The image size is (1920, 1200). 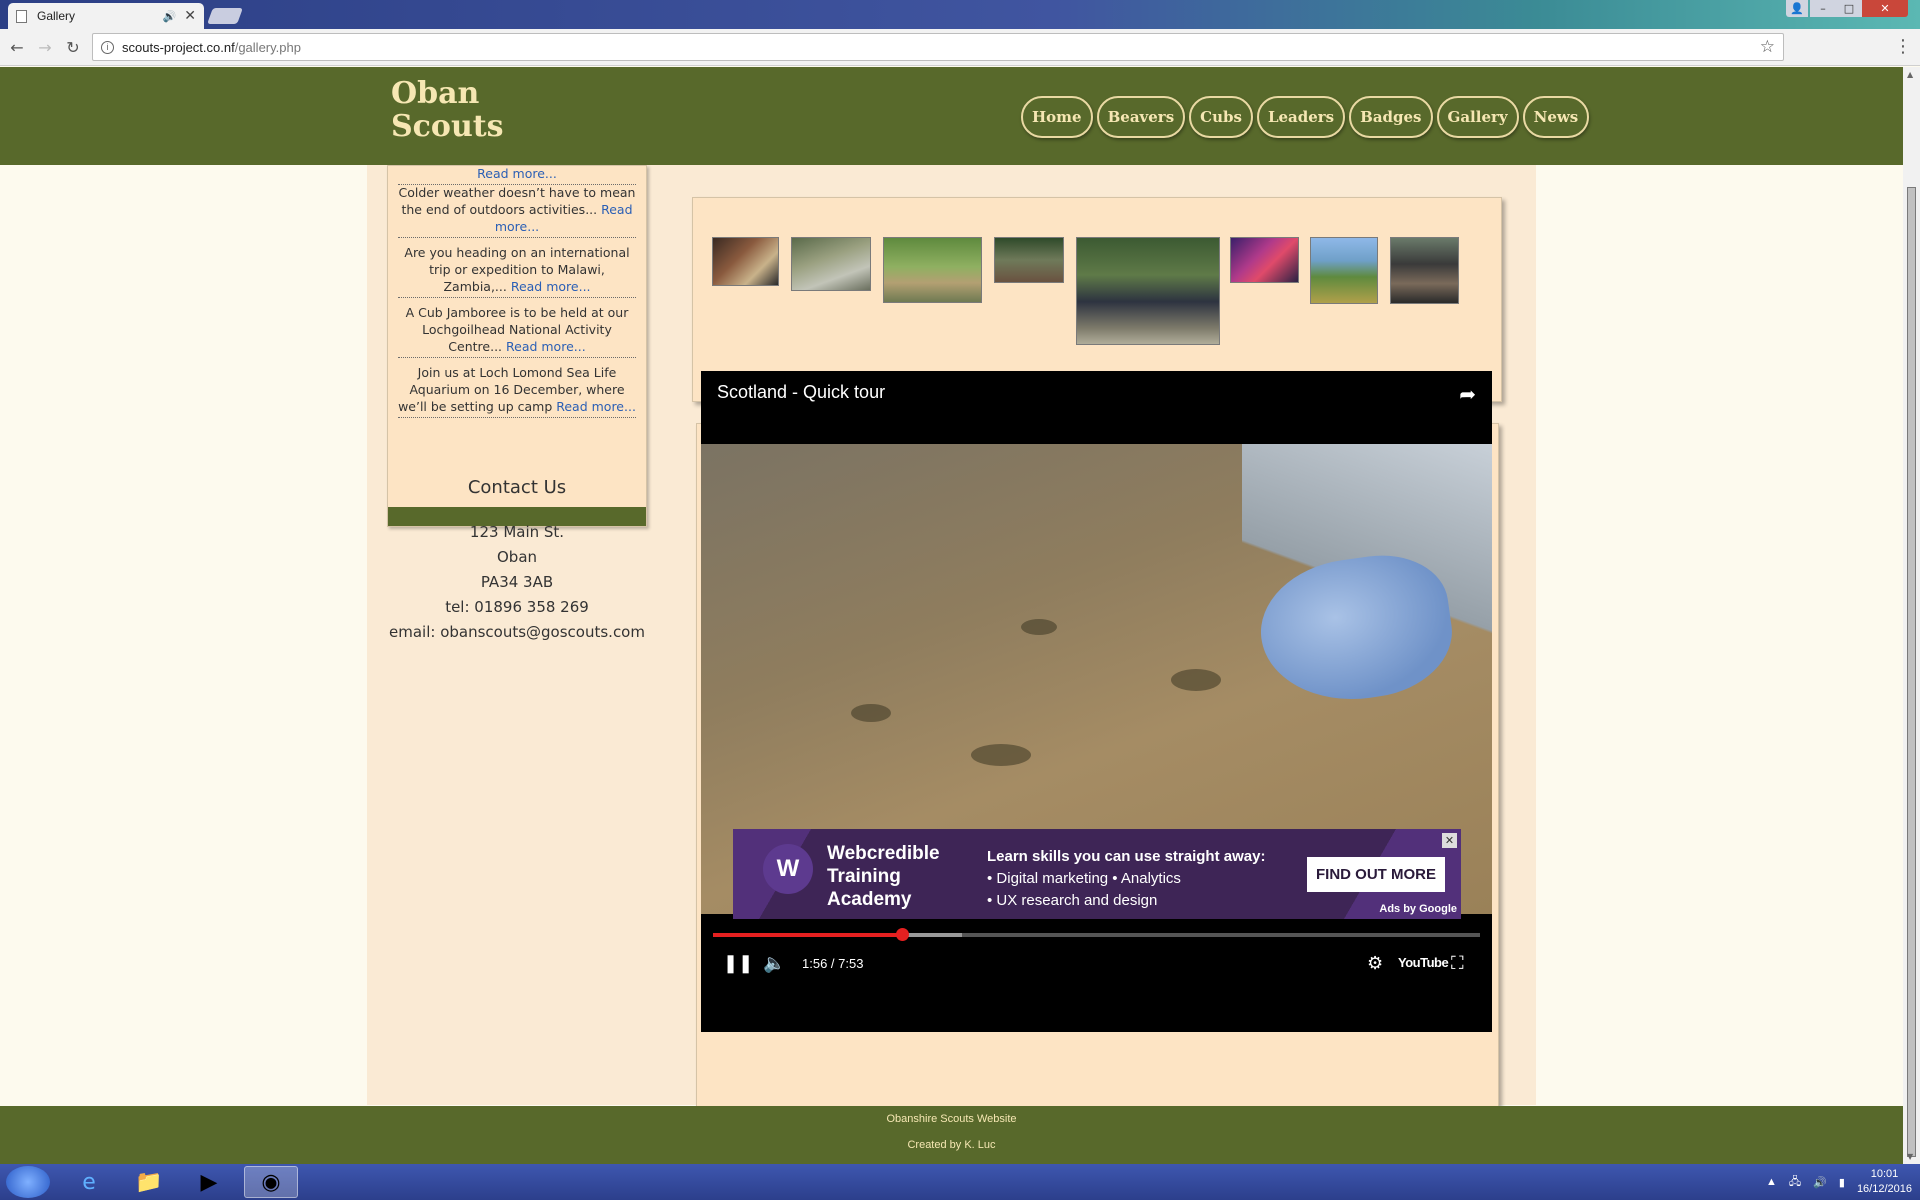 What do you see at coordinates (447, 126) in the screenshot?
I see `logo-line-2: Scouts` at bounding box center [447, 126].